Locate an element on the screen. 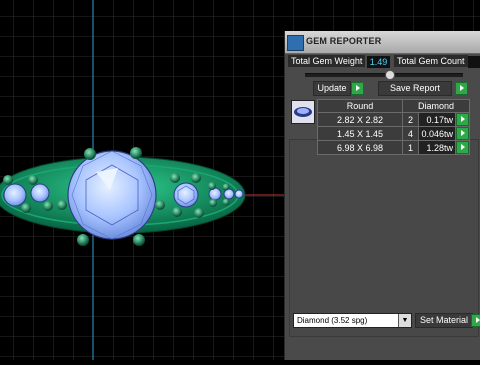 The height and width of the screenshot is (365, 480). material-dropdown: Diamond (3.52 spg) ▼ is located at coordinates (352, 320).